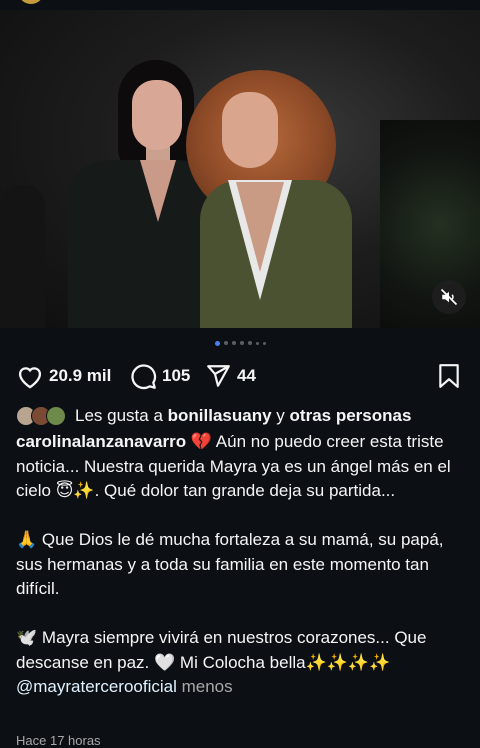 The width and height of the screenshot is (480, 748). What do you see at coordinates (242, 662) in the screenshot?
I see `caption-text: Mi Colocha bella` at bounding box center [242, 662].